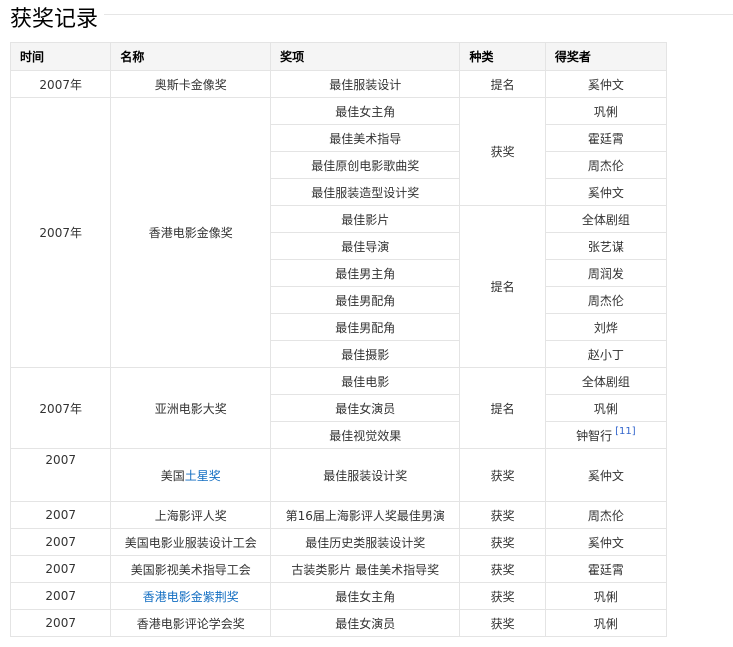 Image resolution: width=733 pixels, height=647 pixels. What do you see at coordinates (365, 435) in the screenshot?
I see `award-item-cell: 最佳视觉效果` at bounding box center [365, 435].